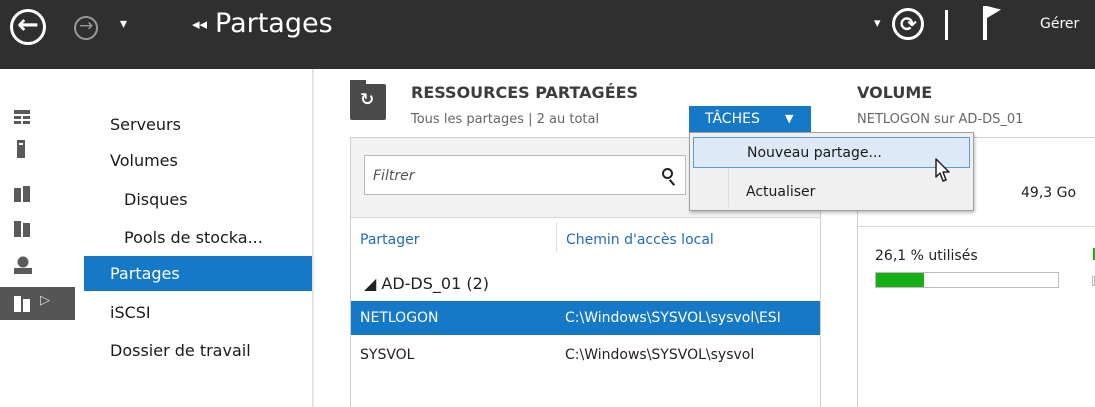 The height and width of the screenshot is (407, 1095). What do you see at coordinates (967, 280) in the screenshot?
I see `volume-usage-bar` at bounding box center [967, 280].